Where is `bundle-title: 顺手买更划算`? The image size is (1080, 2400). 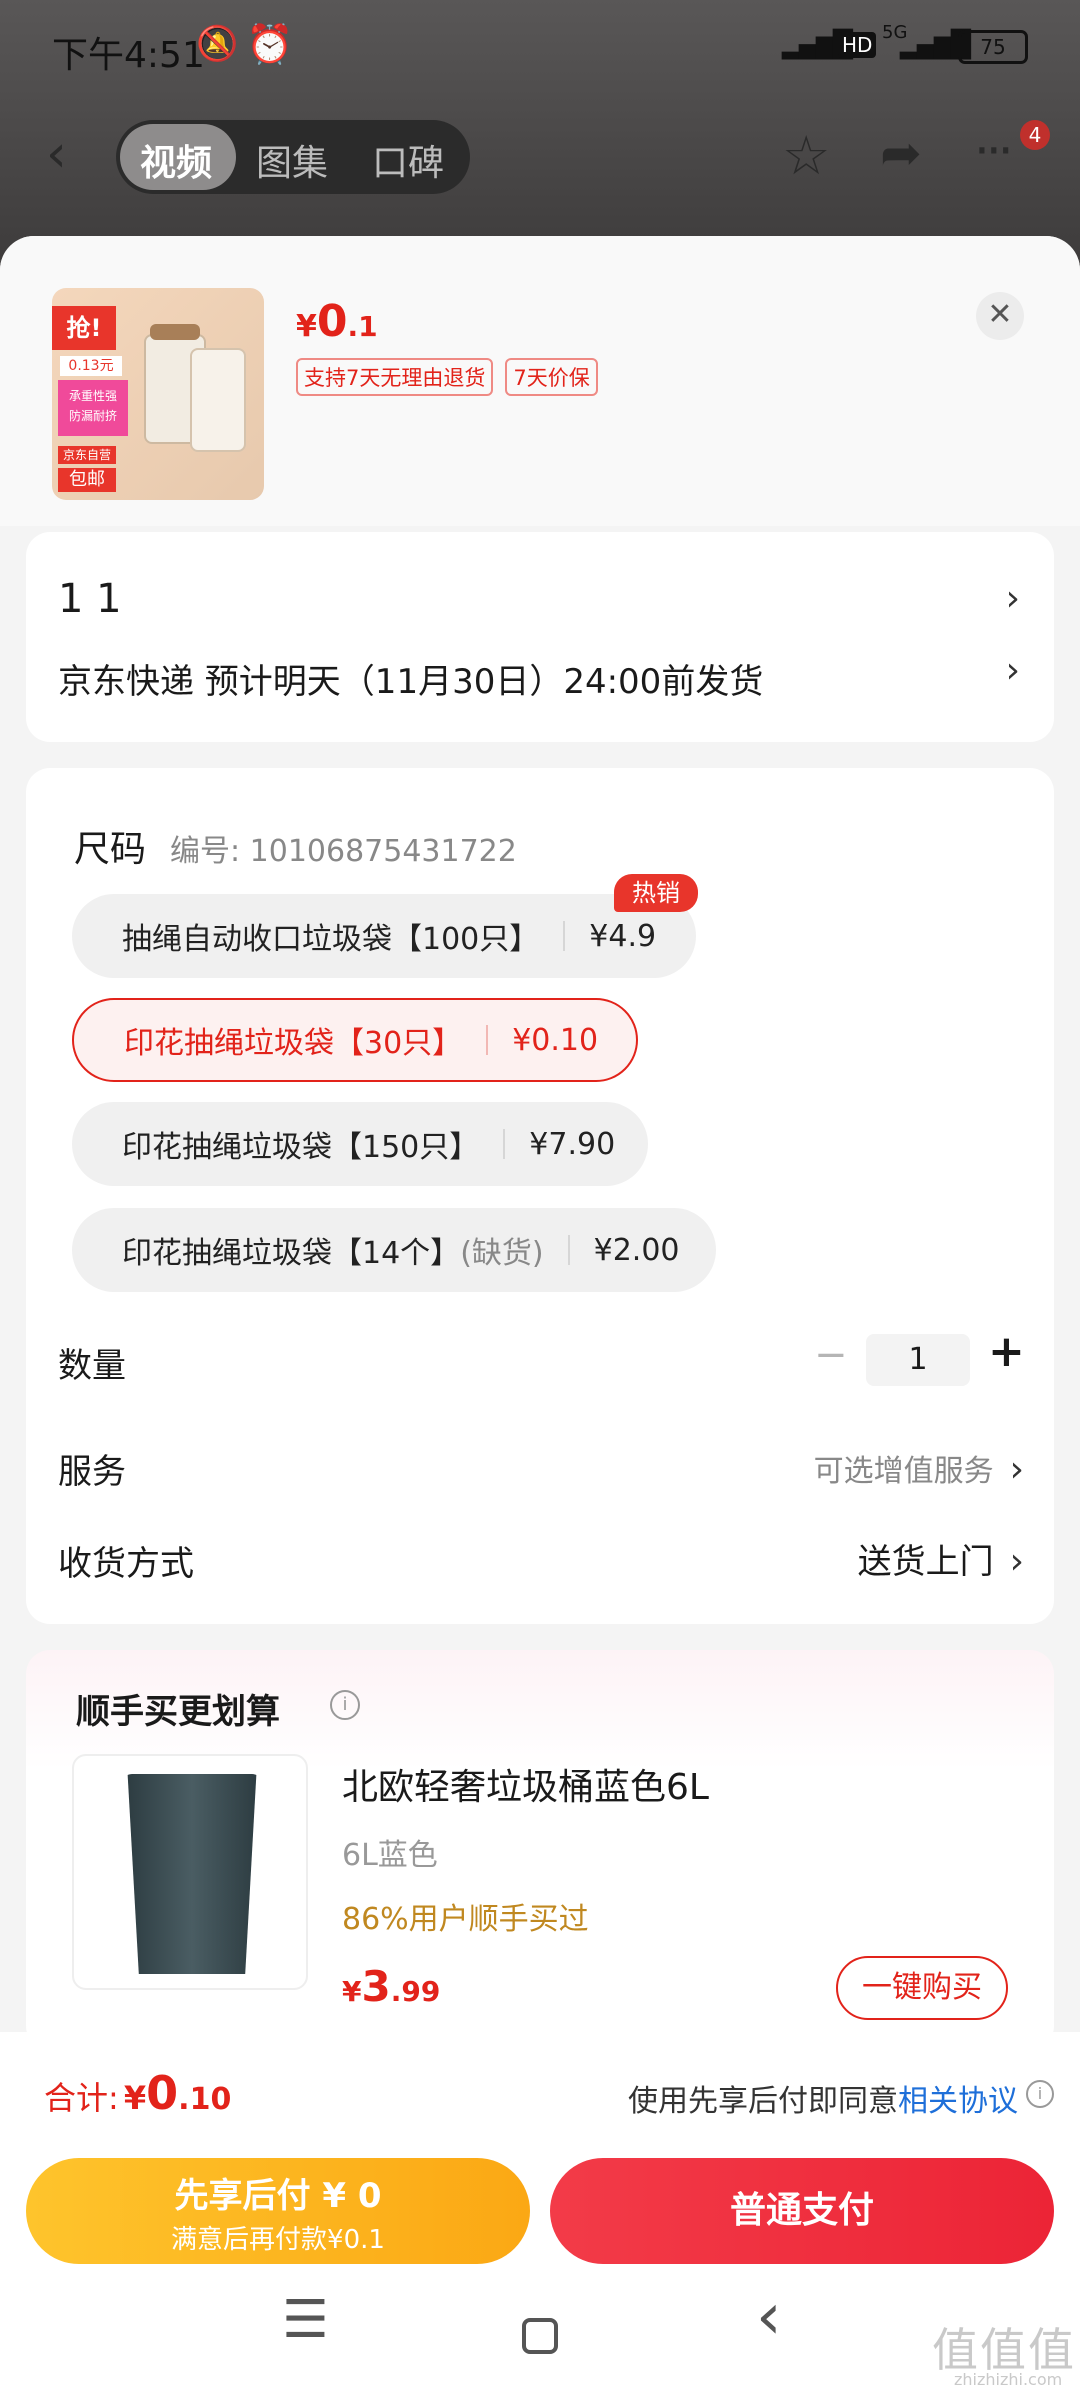
bundle-title: 顺手买更划算 is located at coordinates (178, 1712).